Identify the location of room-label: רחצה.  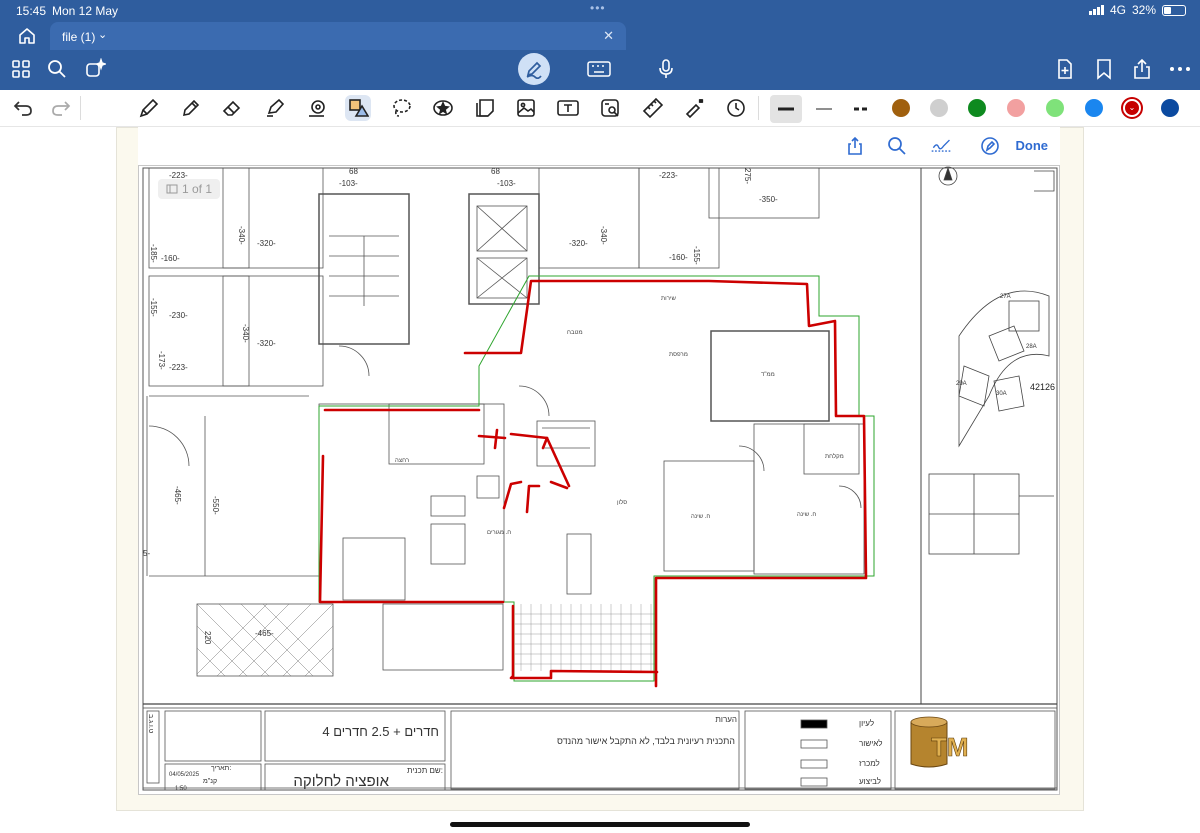
(402, 461).